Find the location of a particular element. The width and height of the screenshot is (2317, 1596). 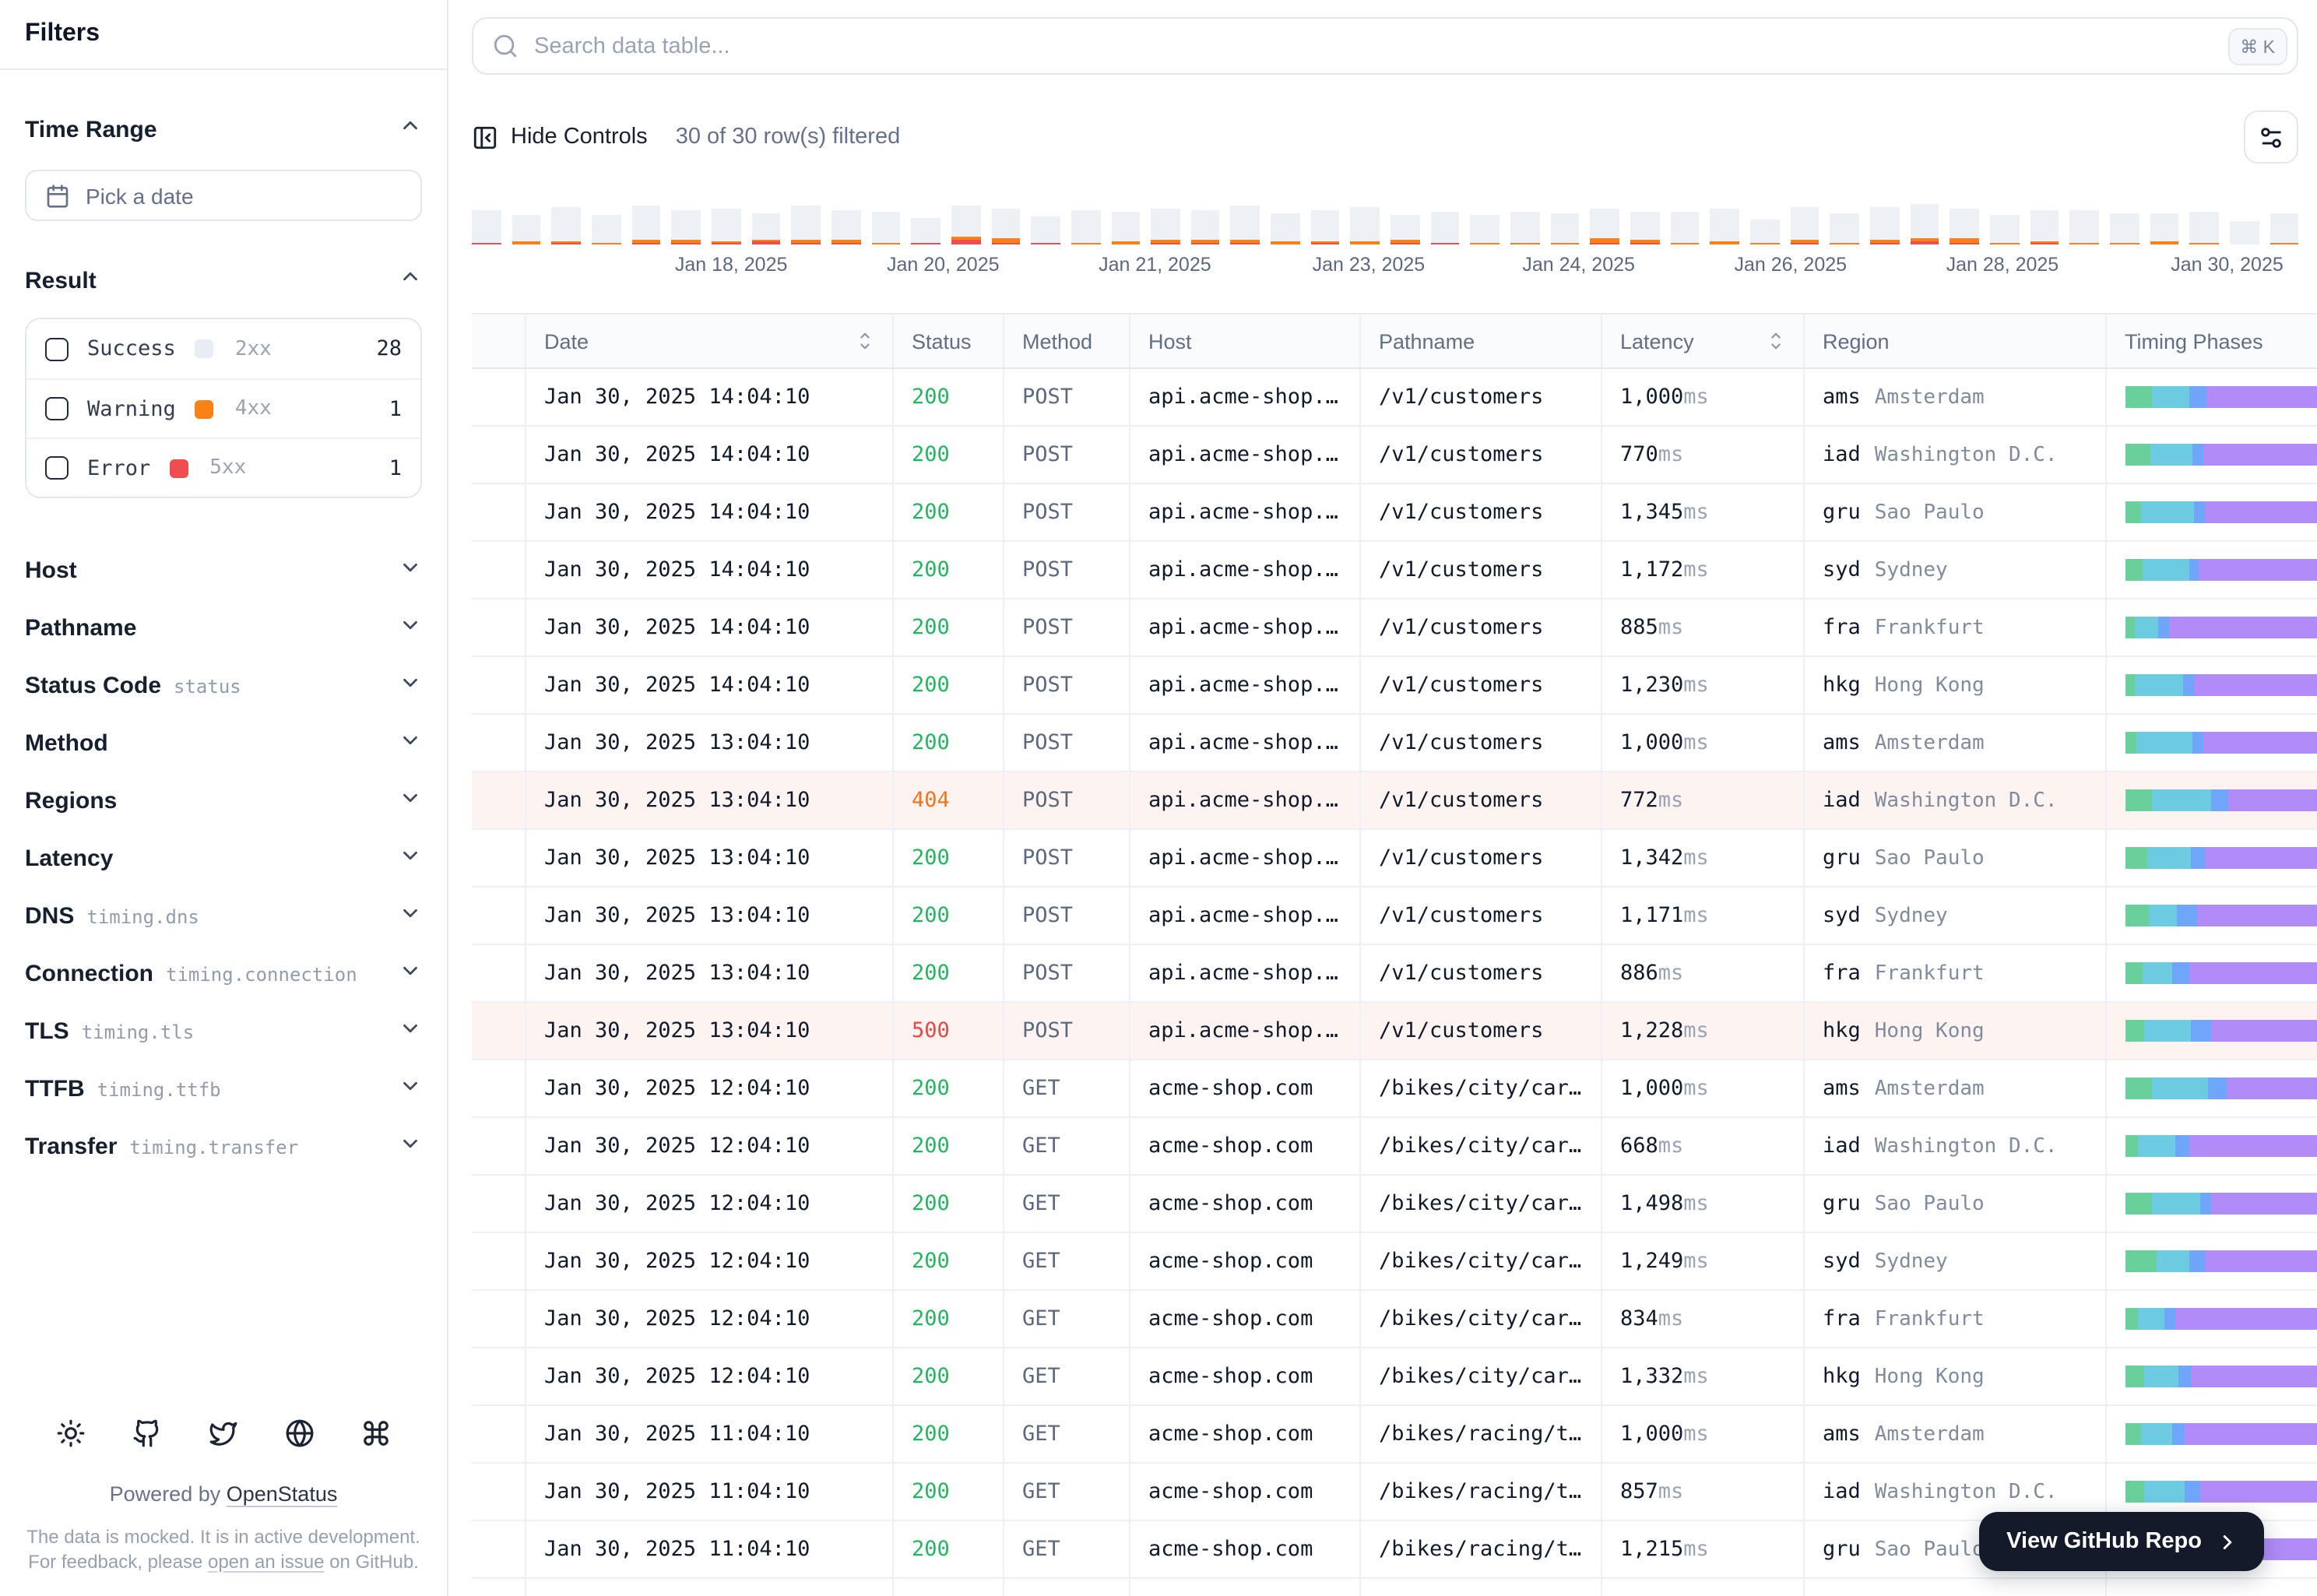

section-status-code: Status Code status is located at coordinates (223, 686).